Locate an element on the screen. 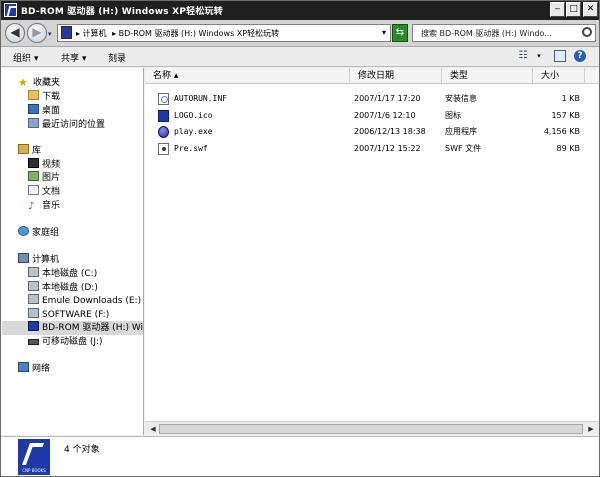  address-dropdown-icon: ▾ is located at coordinates (384, 32).